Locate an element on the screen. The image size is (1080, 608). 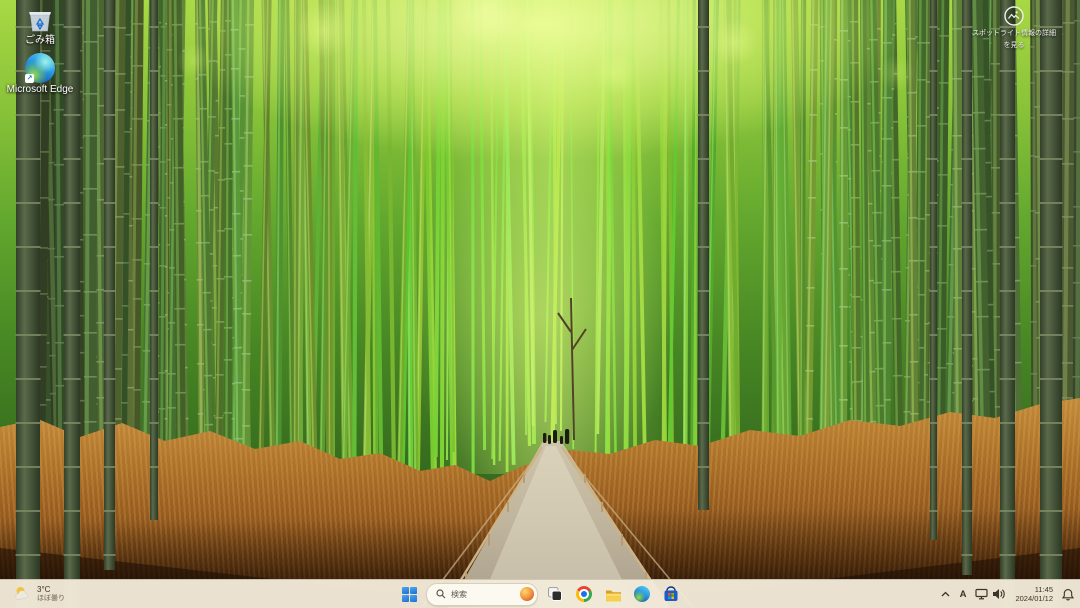
chrome-button is located at coordinates (584, 594).